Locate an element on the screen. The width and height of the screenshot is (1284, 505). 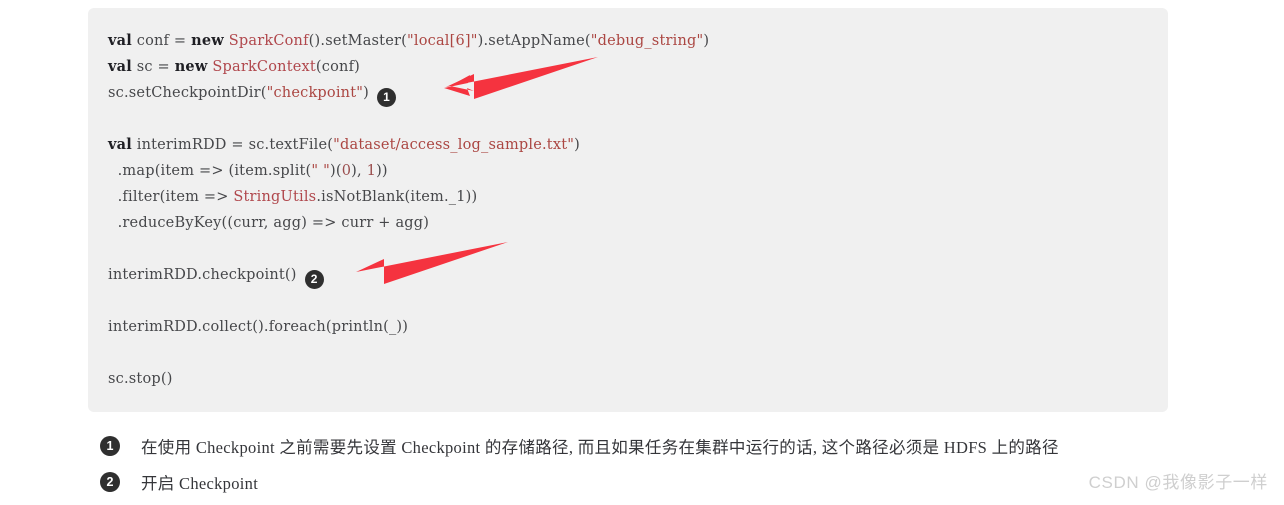
code-token: SparkContext is located at coordinates (264, 67).